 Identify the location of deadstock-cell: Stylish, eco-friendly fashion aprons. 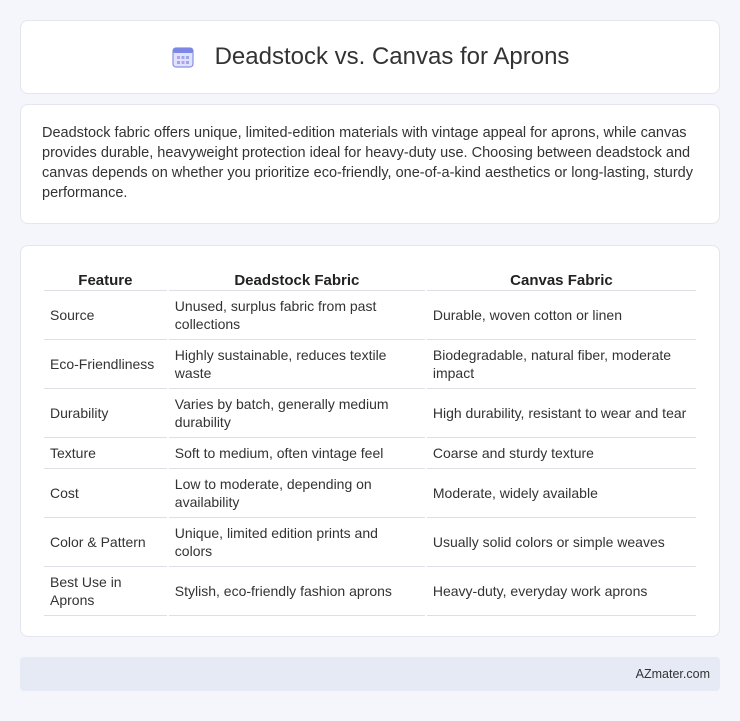
(296, 591).